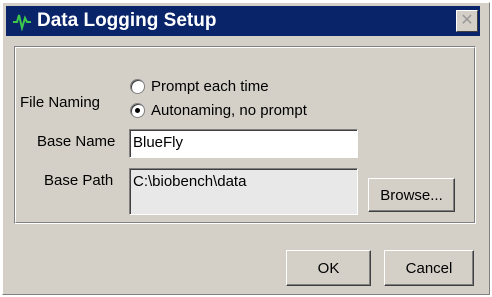 This screenshot has height=297, width=492. Describe the element at coordinates (60, 102) in the screenshot. I see `file-naming-label: File Naming` at that location.